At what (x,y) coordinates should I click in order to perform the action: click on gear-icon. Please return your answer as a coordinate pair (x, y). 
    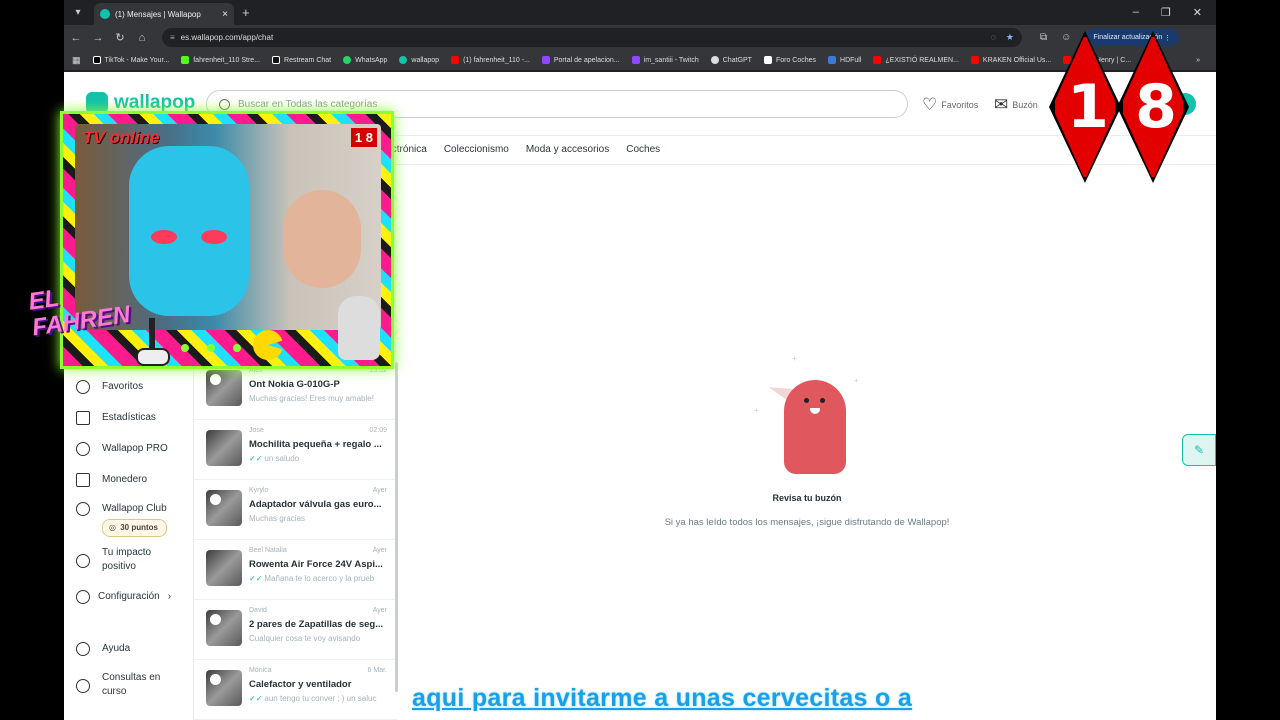
    Looking at the image, I should click on (83, 597).